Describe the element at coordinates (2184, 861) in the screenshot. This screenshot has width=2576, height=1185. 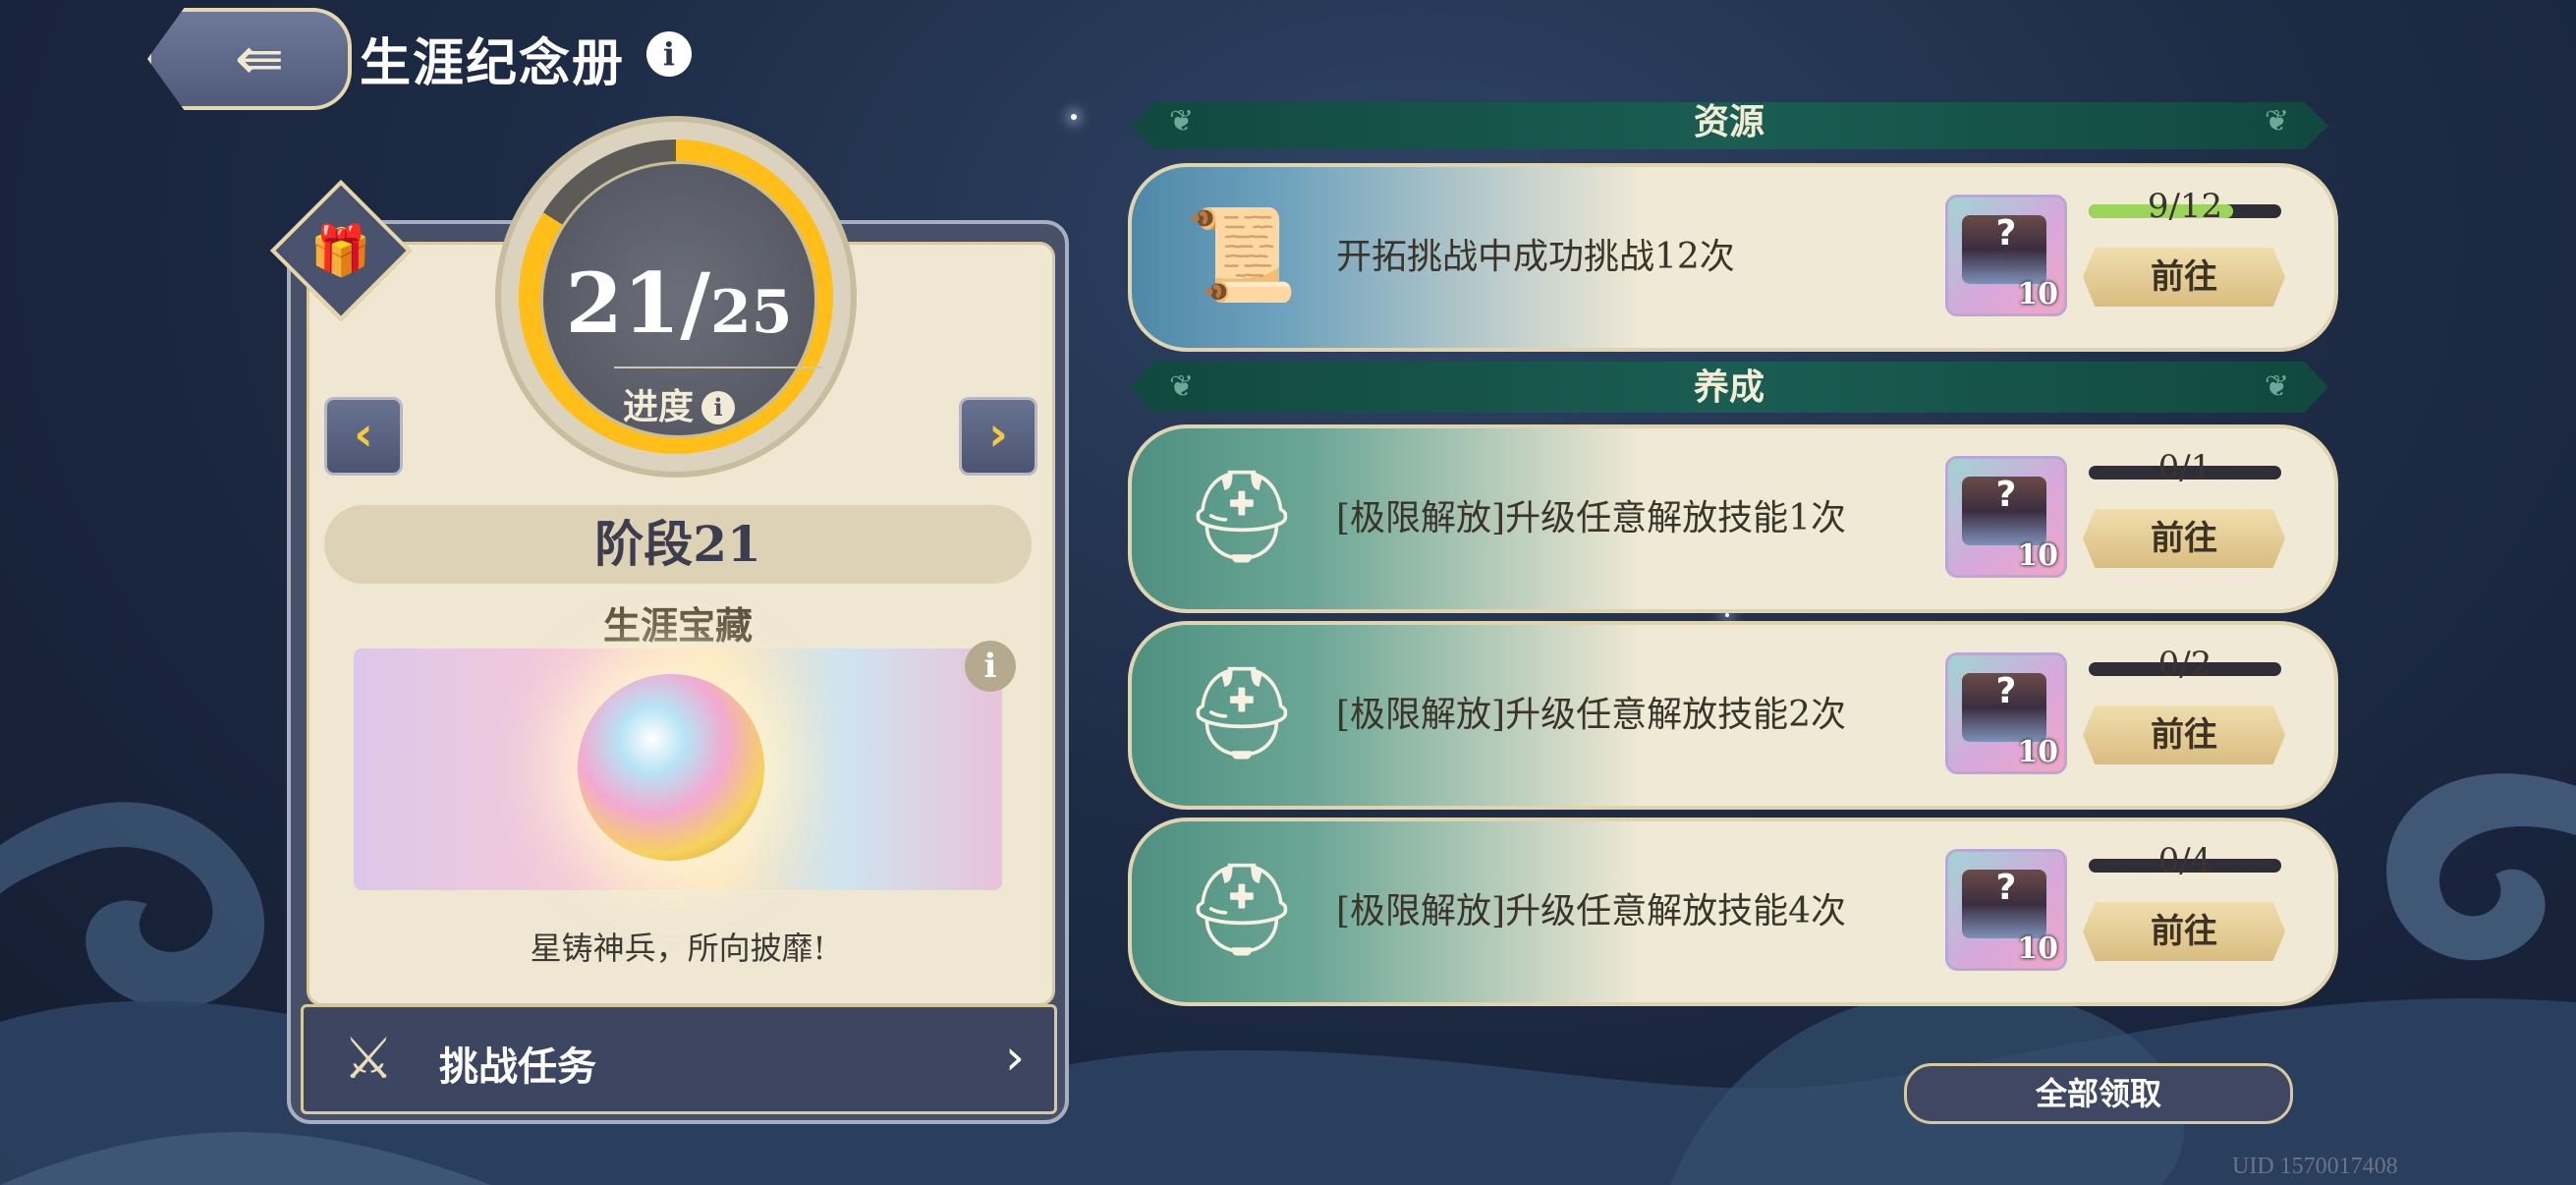
I see `task-progress-text: 0/4` at that location.